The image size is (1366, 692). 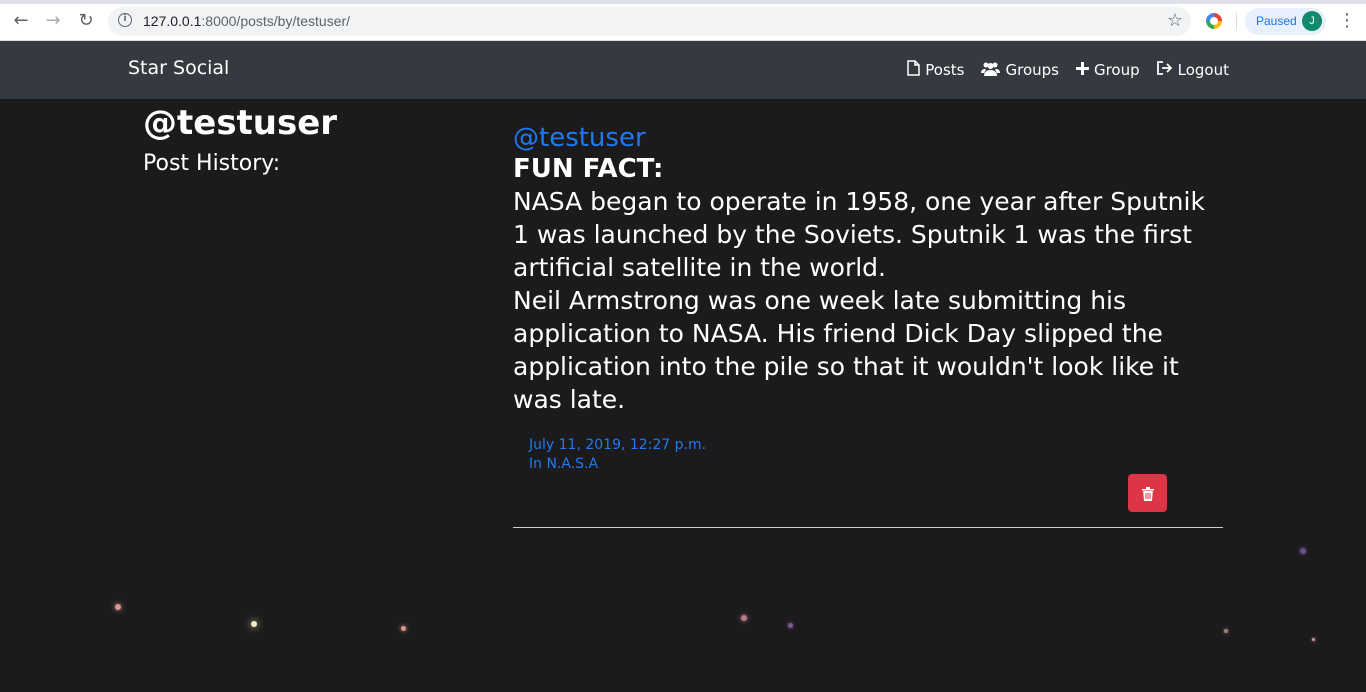 I want to click on bookmark-star-icon: ☆, so click(x=1175, y=20).